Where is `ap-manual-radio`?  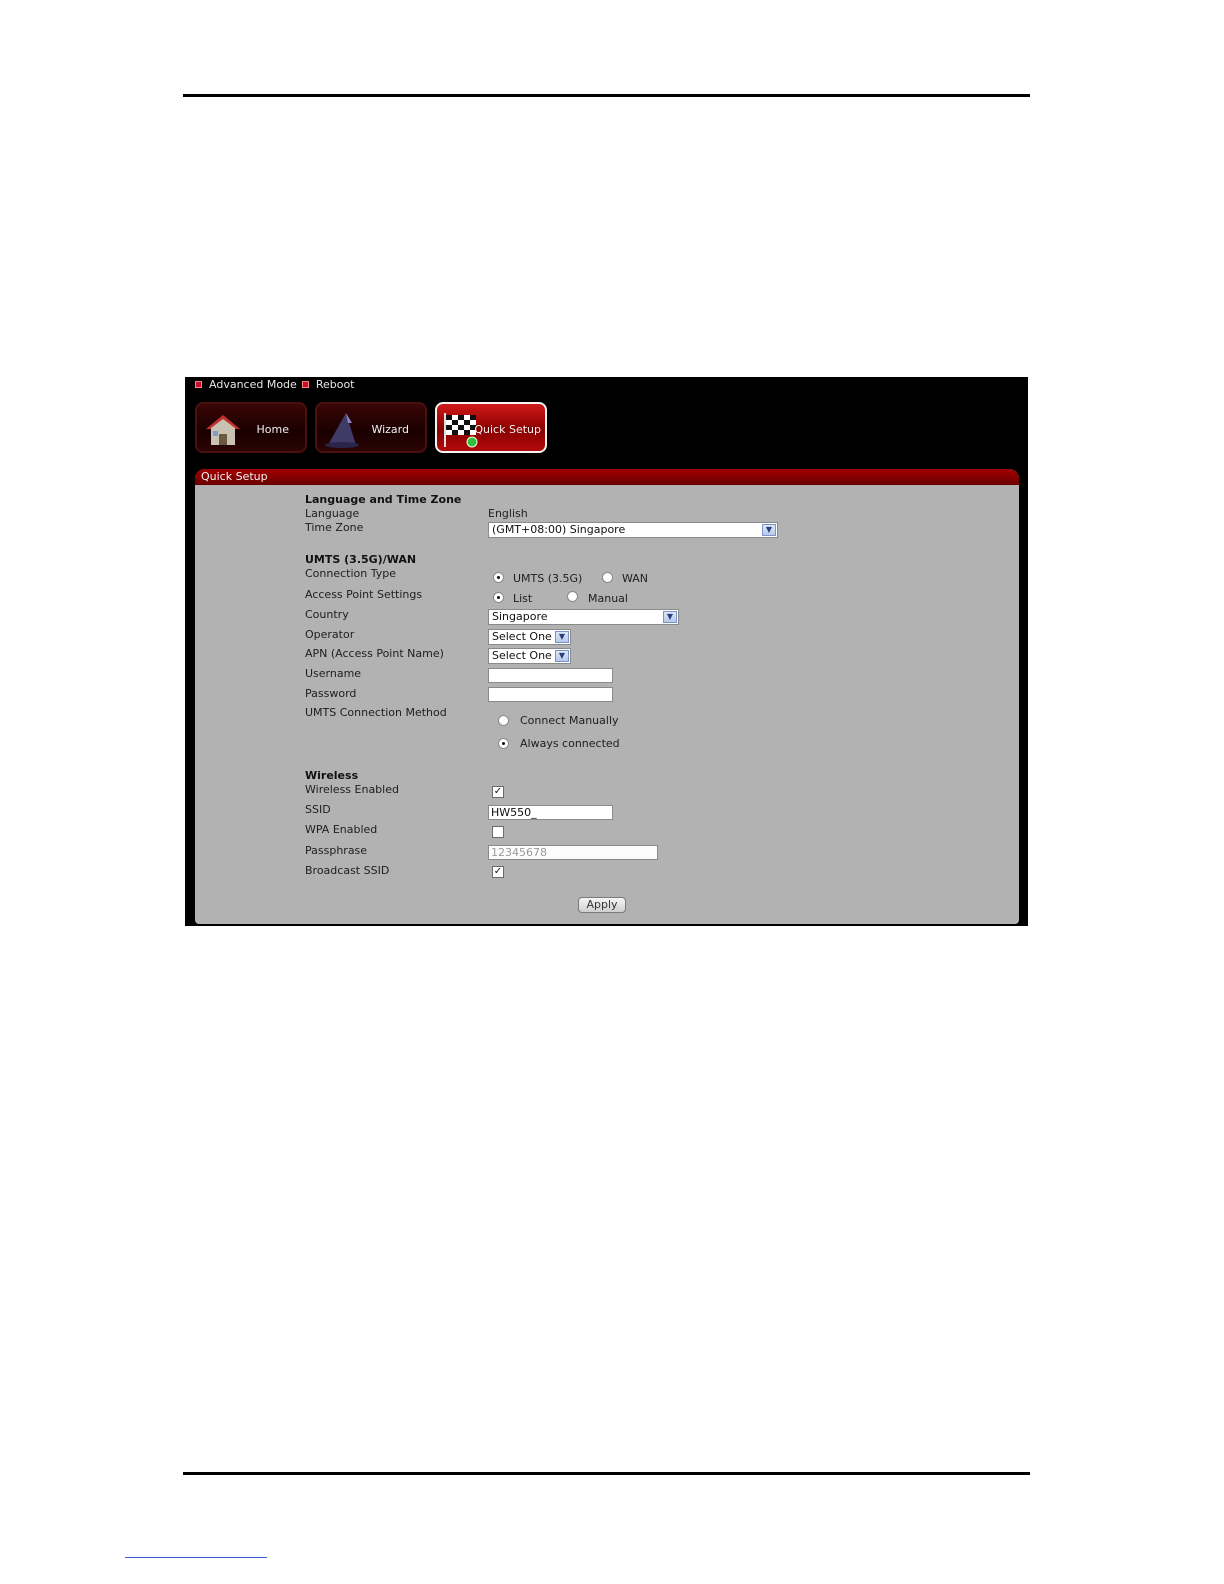 ap-manual-radio is located at coordinates (572, 596).